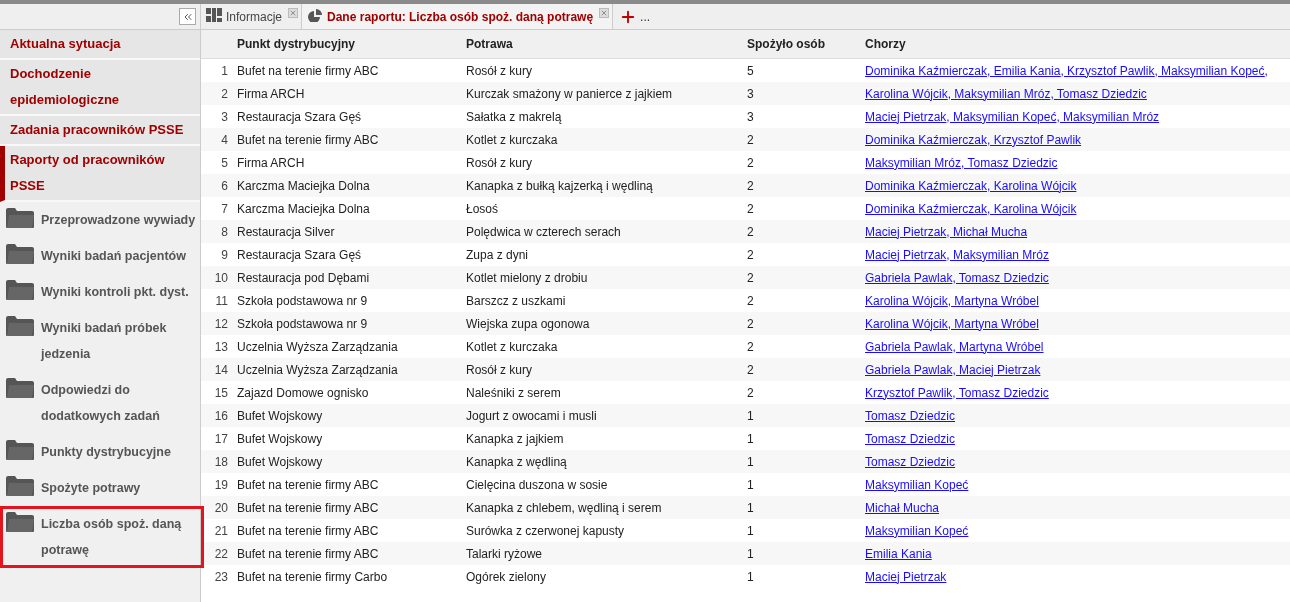 This screenshot has height=602, width=1290. Describe the element at coordinates (100, 174) in the screenshot. I see `sidebar-section: Raporty od pracowników PSSE` at that location.